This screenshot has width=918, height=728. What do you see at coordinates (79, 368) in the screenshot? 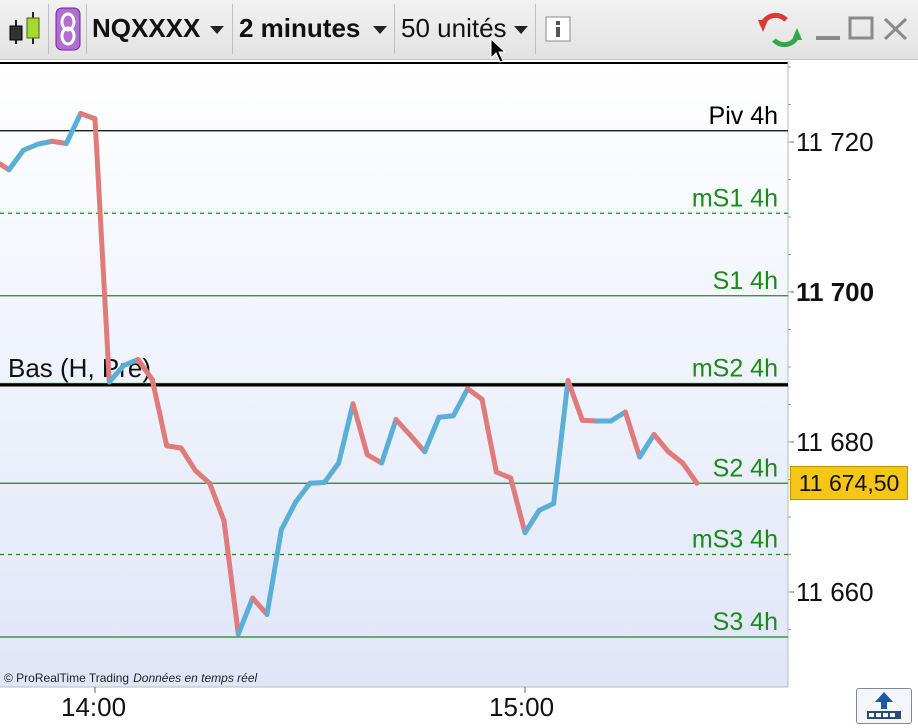
I see `bas-line-label: Bas (H, Pré)` at bounding box center [79, 368].